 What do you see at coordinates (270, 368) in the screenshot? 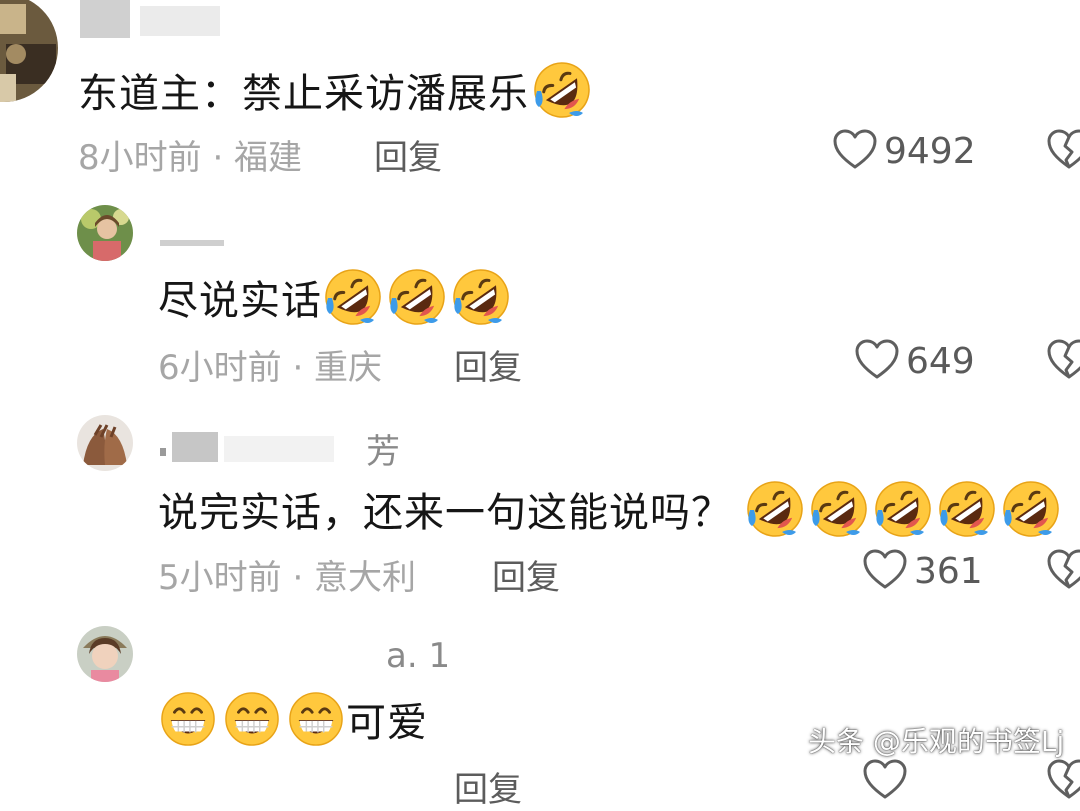
I see `comment-meta: 6小时前 · 重庆` at bounding box center [270, 368].